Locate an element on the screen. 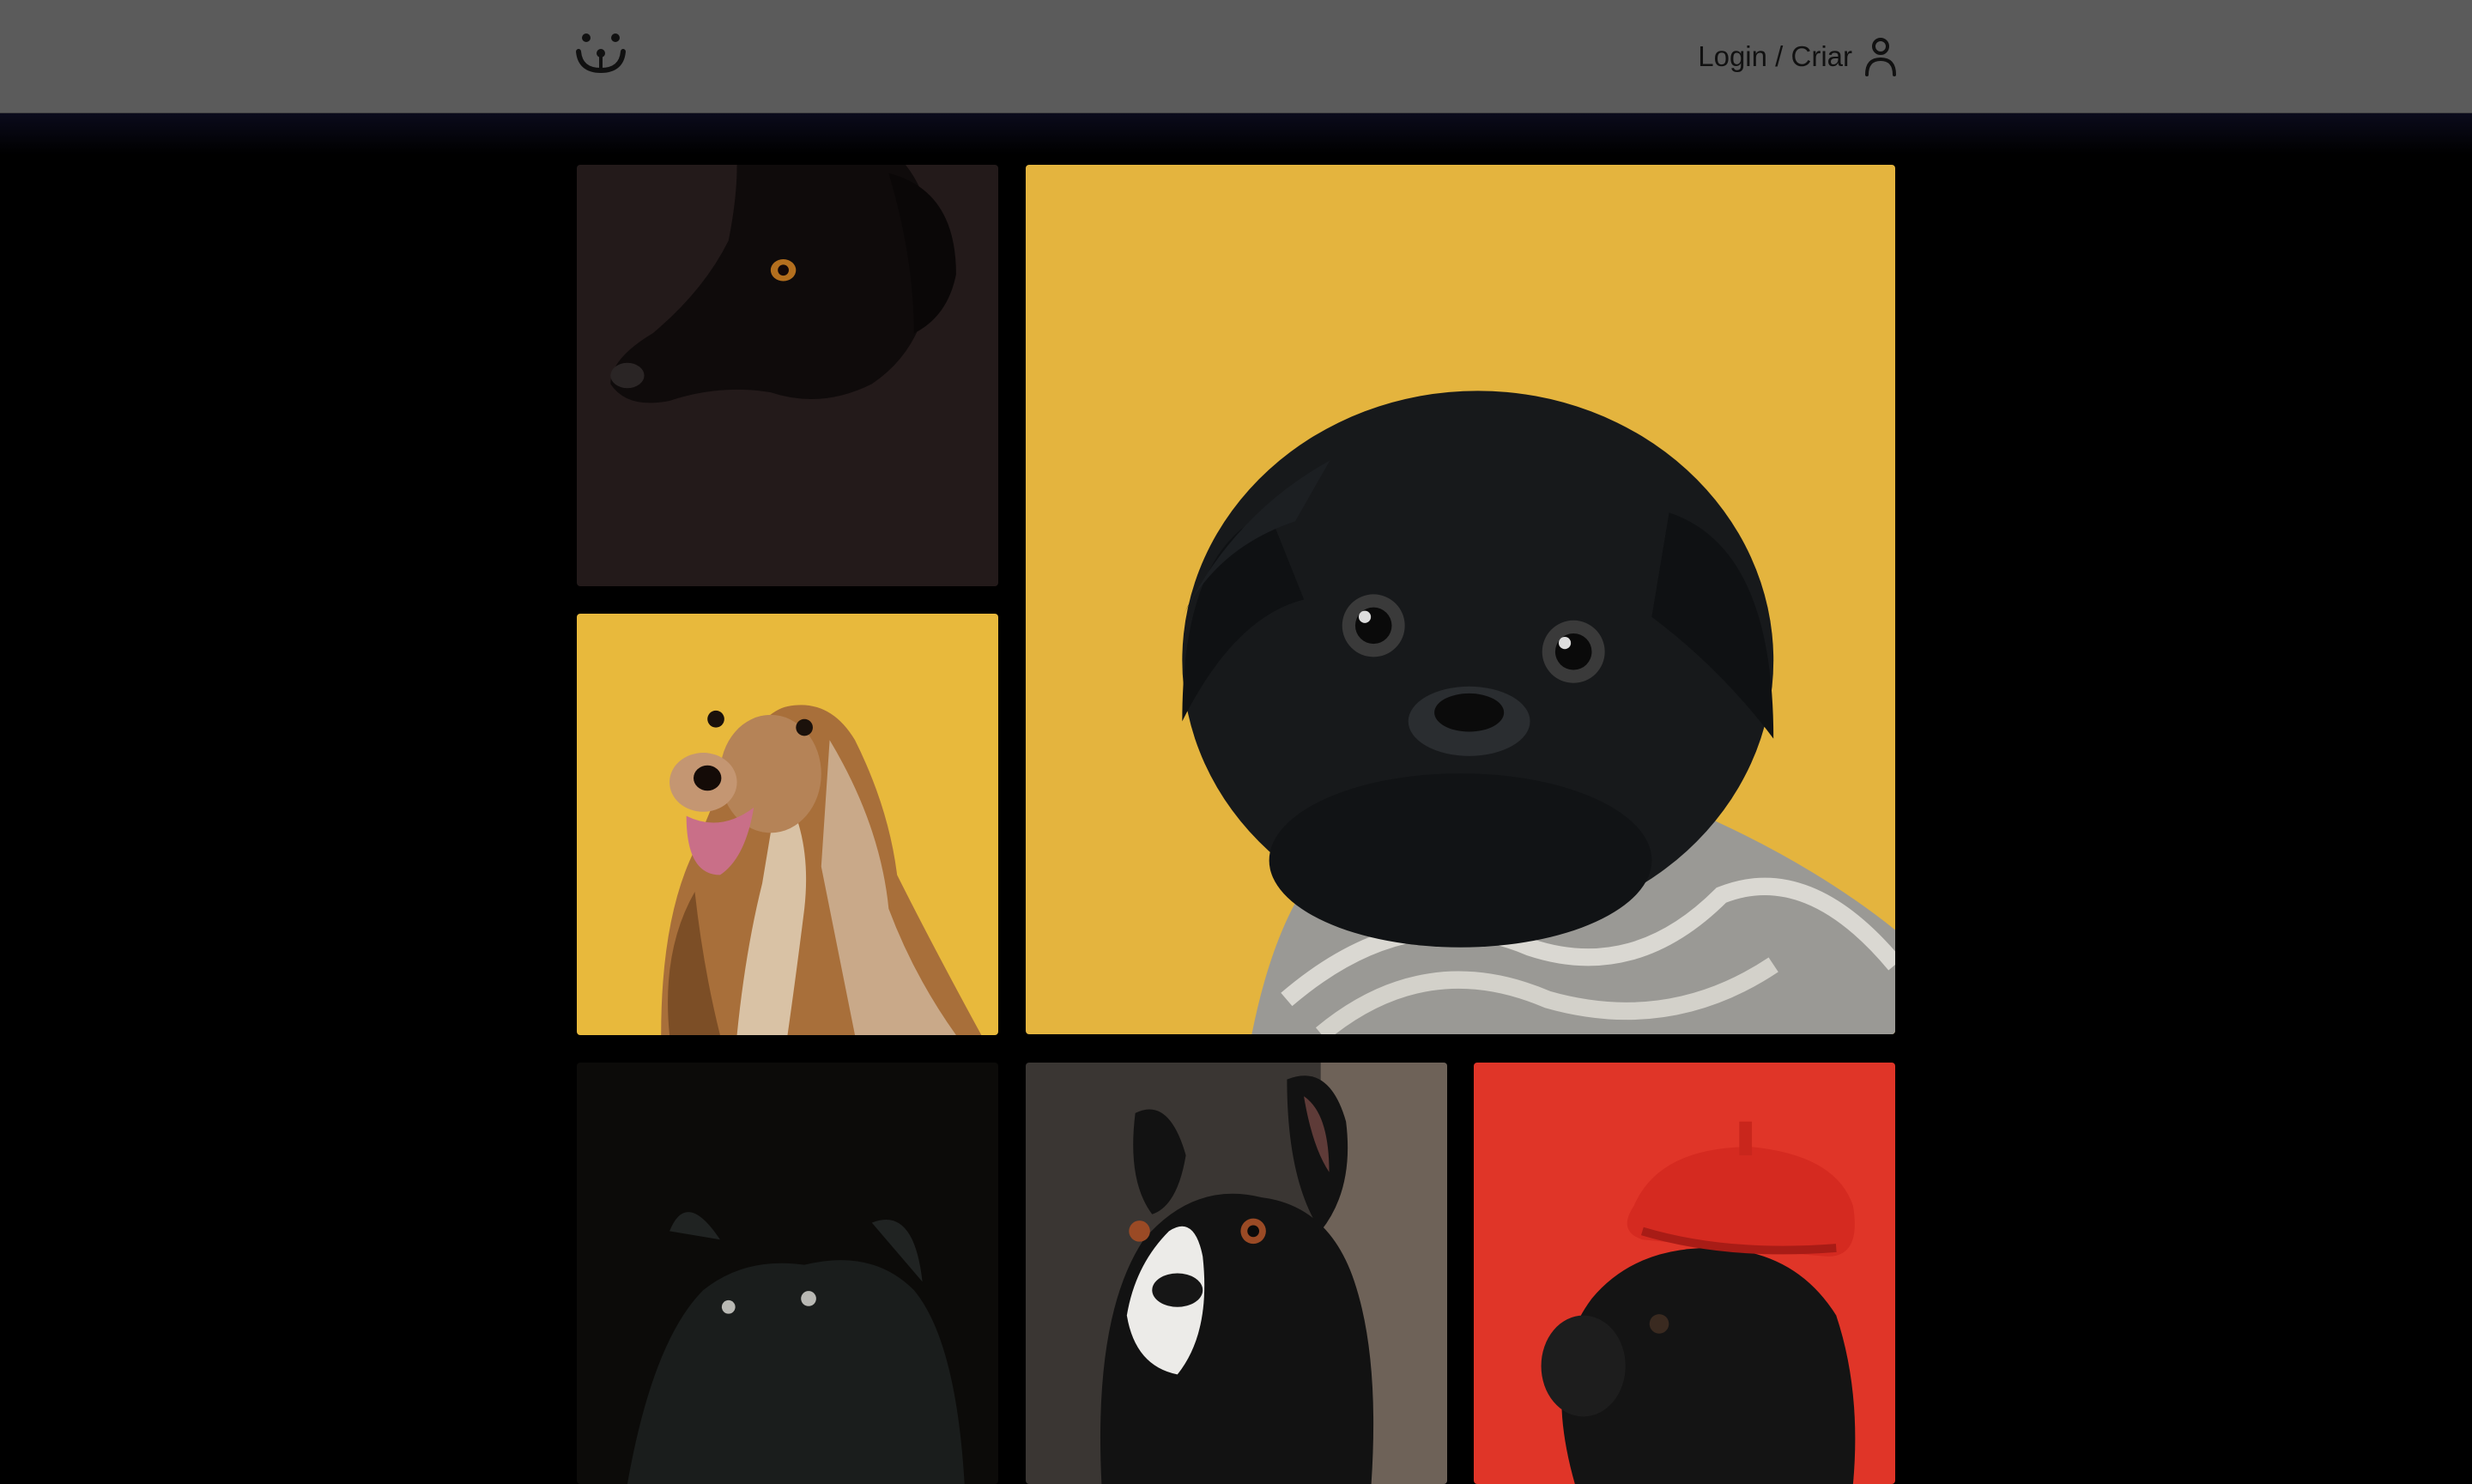  user-icon is located at coordinates (1880, 57).